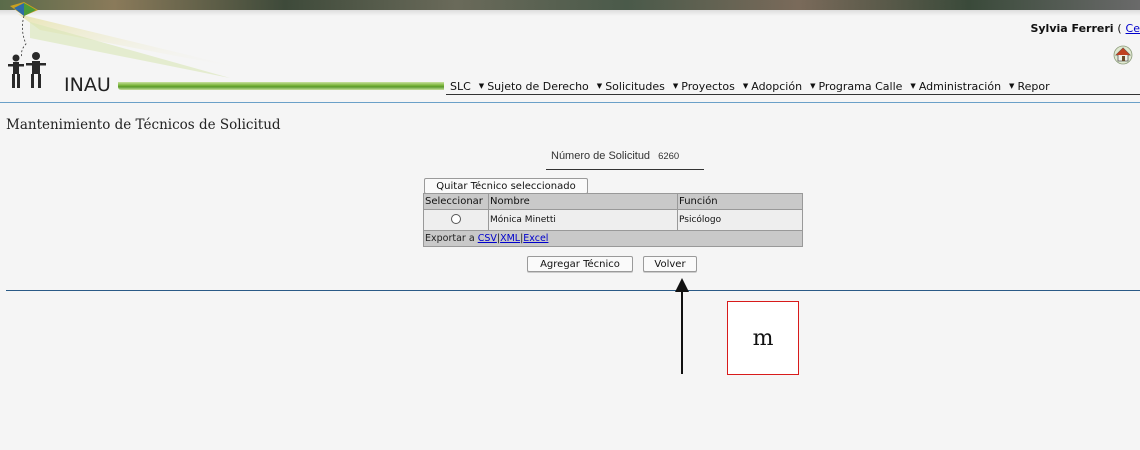 The height and width of the screenshot is (450, 1140). I want to click on export-csv-link: CSV, so click(487, 238).